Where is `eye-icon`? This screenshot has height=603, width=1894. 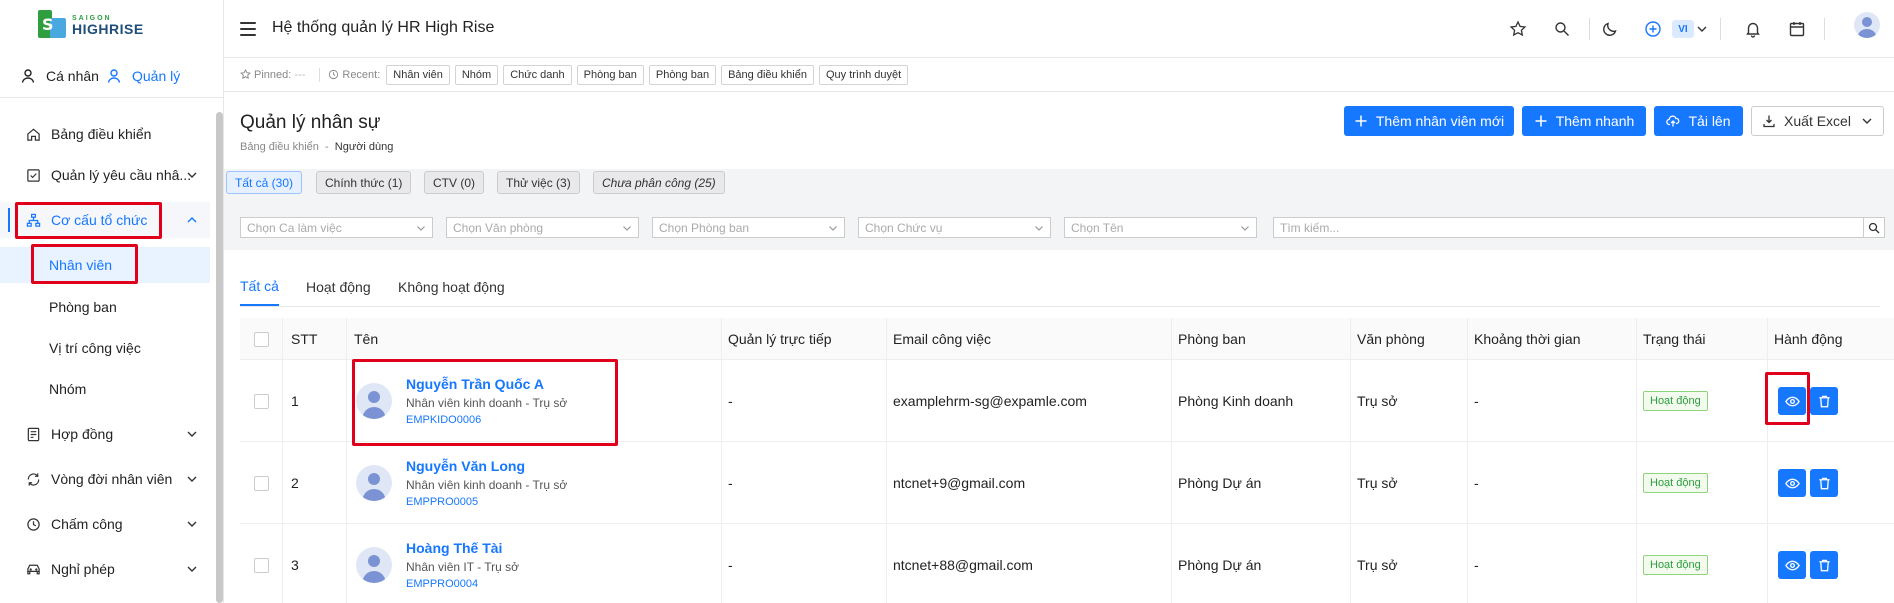
eye-icon is located at coordinates (1792, 483).